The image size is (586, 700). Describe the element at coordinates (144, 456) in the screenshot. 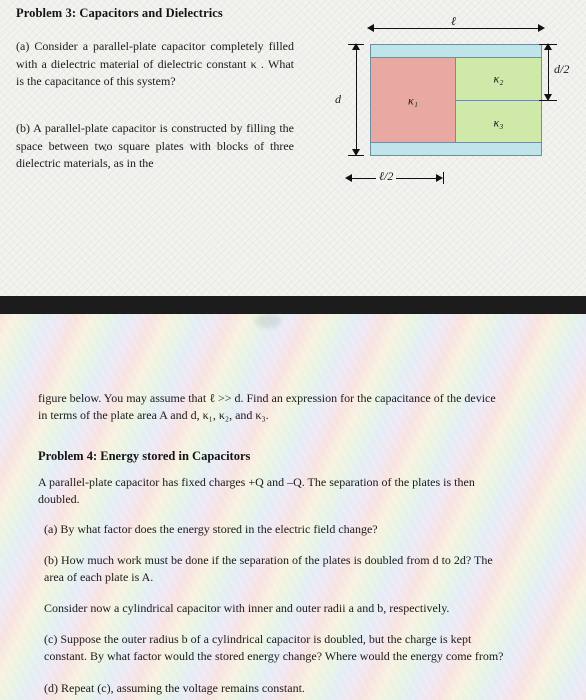

I see `problem4-title: Problem 4: Energy stored in Capacitors` at that location.